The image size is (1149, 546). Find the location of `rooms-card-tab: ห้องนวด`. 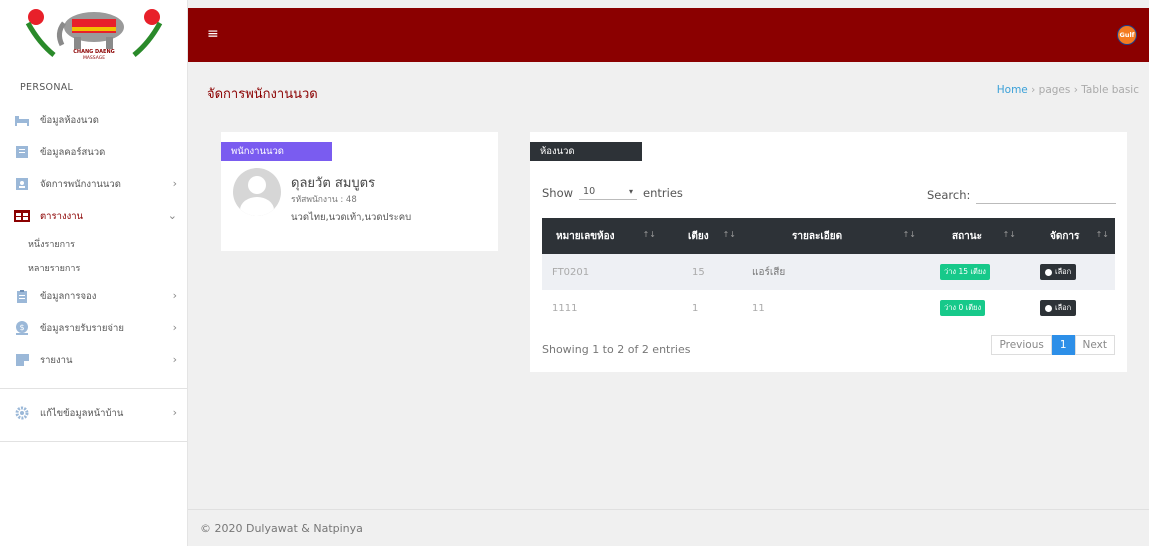

rooms-card-tab: ห้องนวด is located at coordinates (586, 151).